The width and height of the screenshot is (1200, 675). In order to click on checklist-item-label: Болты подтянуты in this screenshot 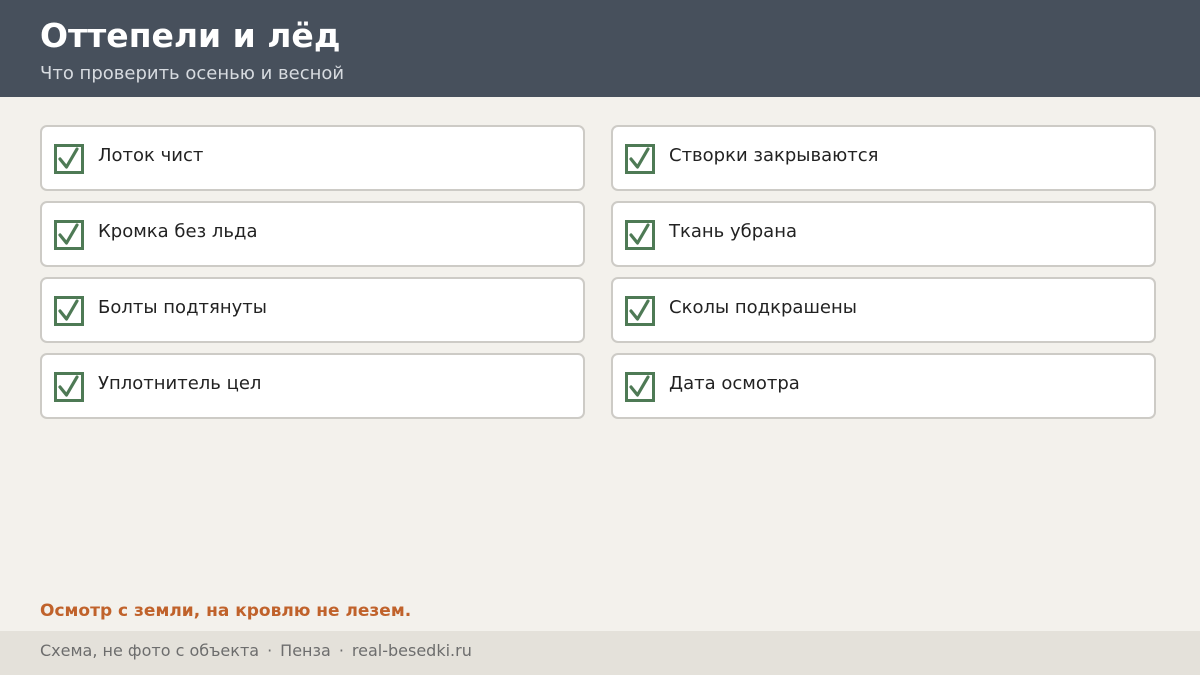, I will do `click(182, 307)`.